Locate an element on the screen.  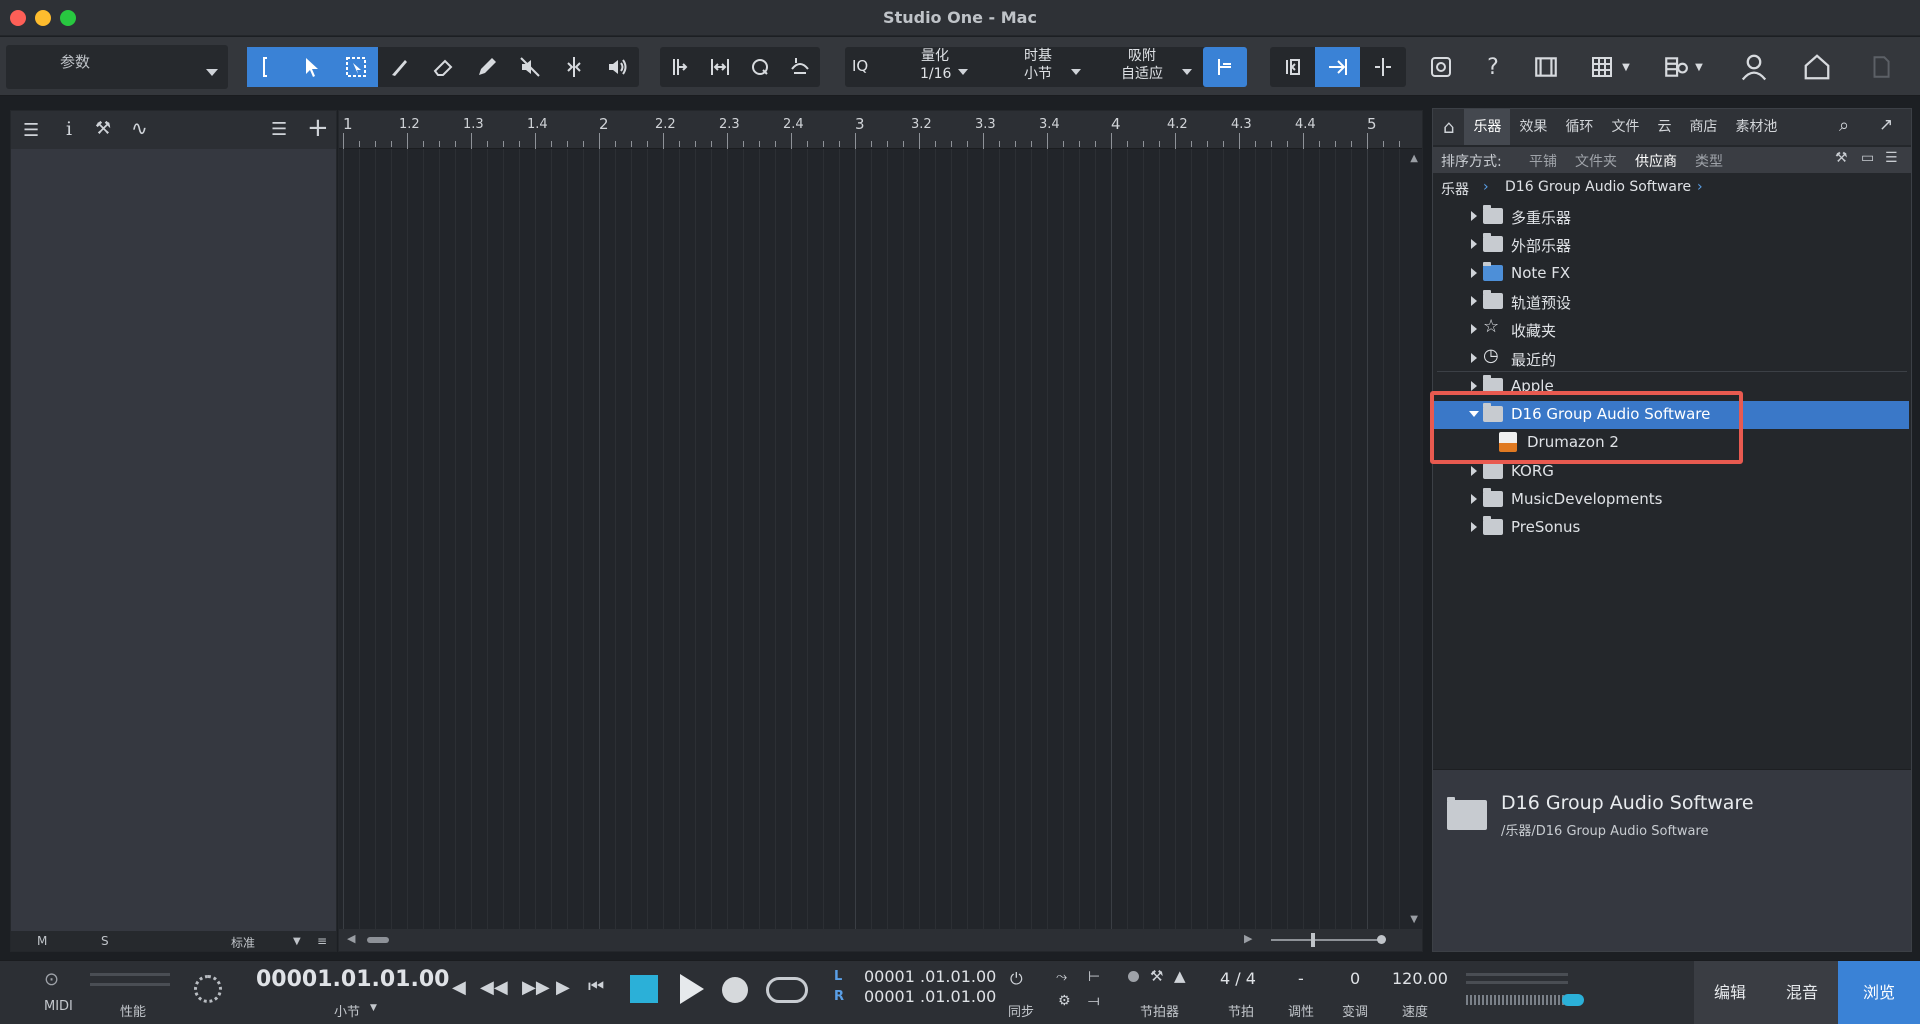
gear-icon: ⚙ is located at coordinates (1064, 1001).